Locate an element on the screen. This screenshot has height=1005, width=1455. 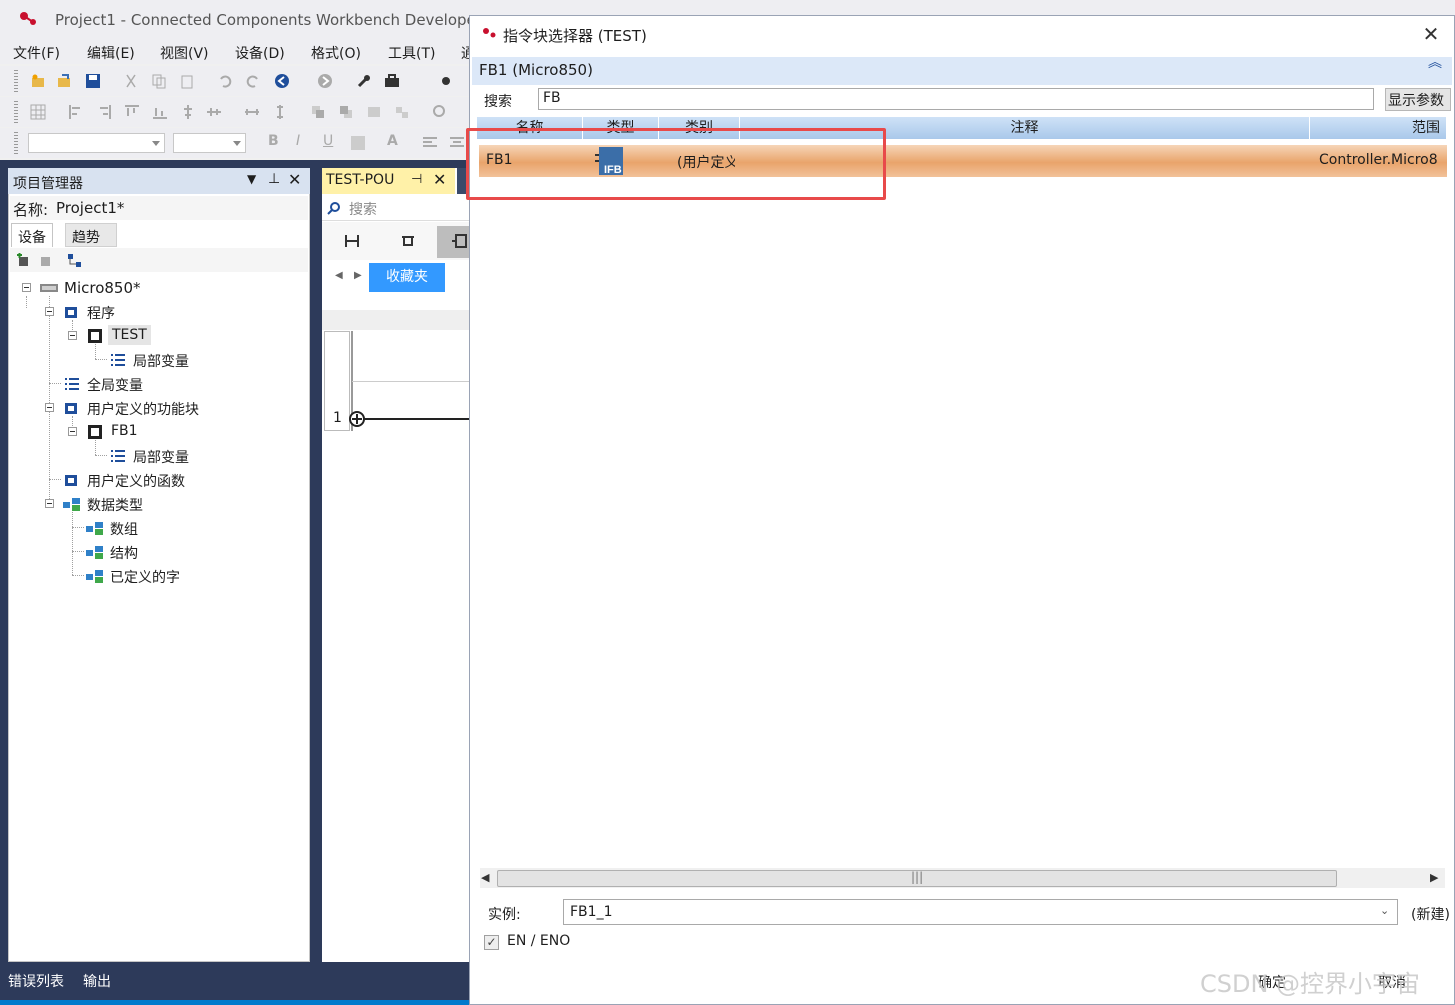
connect-icon is located at coordinates (448, 81).